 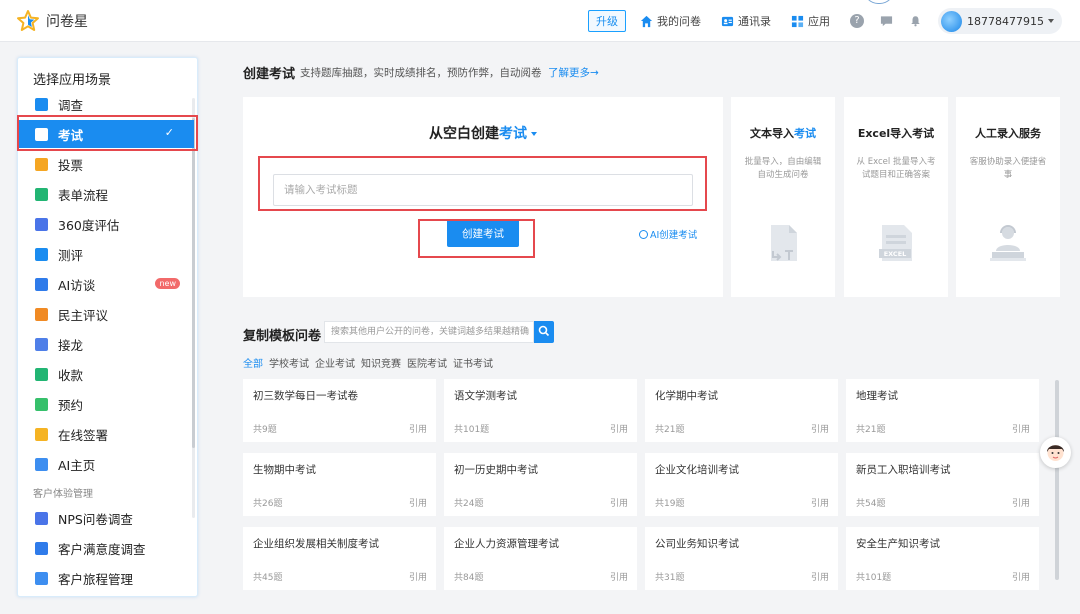 I want to click on sidebar-item-11: 在线签署, so click(x=106, y=434).